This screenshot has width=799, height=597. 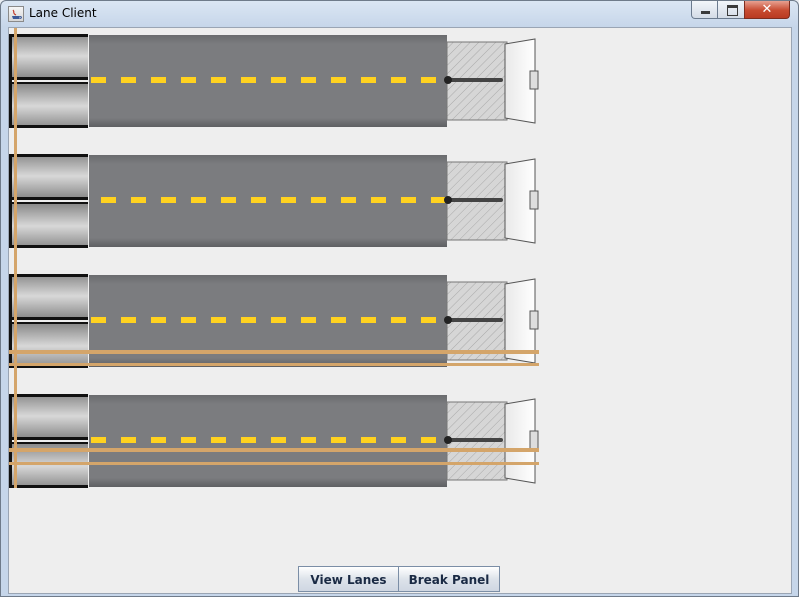 I want to click on window-title: Lane Client, so click(x=63, y=13).